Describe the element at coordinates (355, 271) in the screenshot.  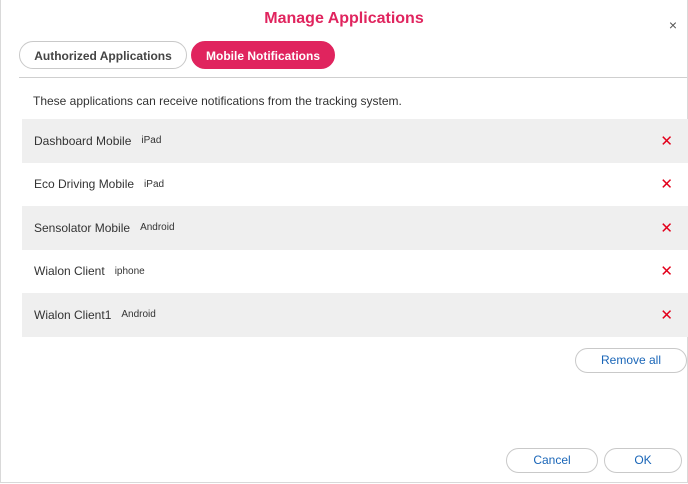
I see `list-item: Wialon Client iphone ✕` at that location.